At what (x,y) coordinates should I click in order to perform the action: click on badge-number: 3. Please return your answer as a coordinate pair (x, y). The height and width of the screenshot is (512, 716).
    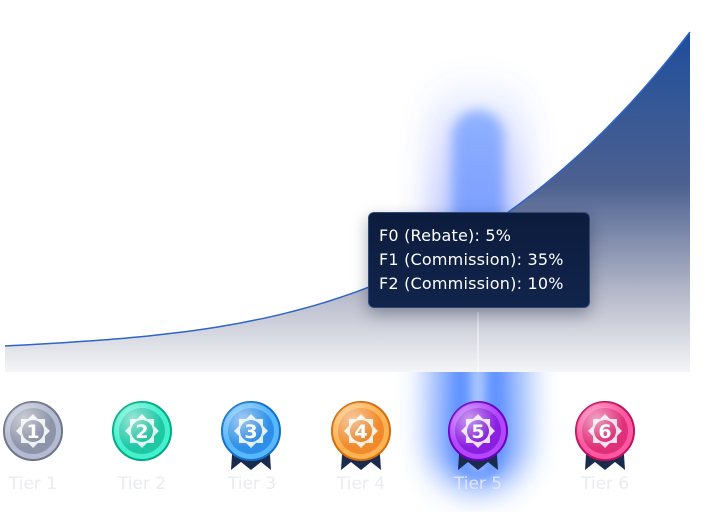
    Looking at the image, I should click on (250, 432).